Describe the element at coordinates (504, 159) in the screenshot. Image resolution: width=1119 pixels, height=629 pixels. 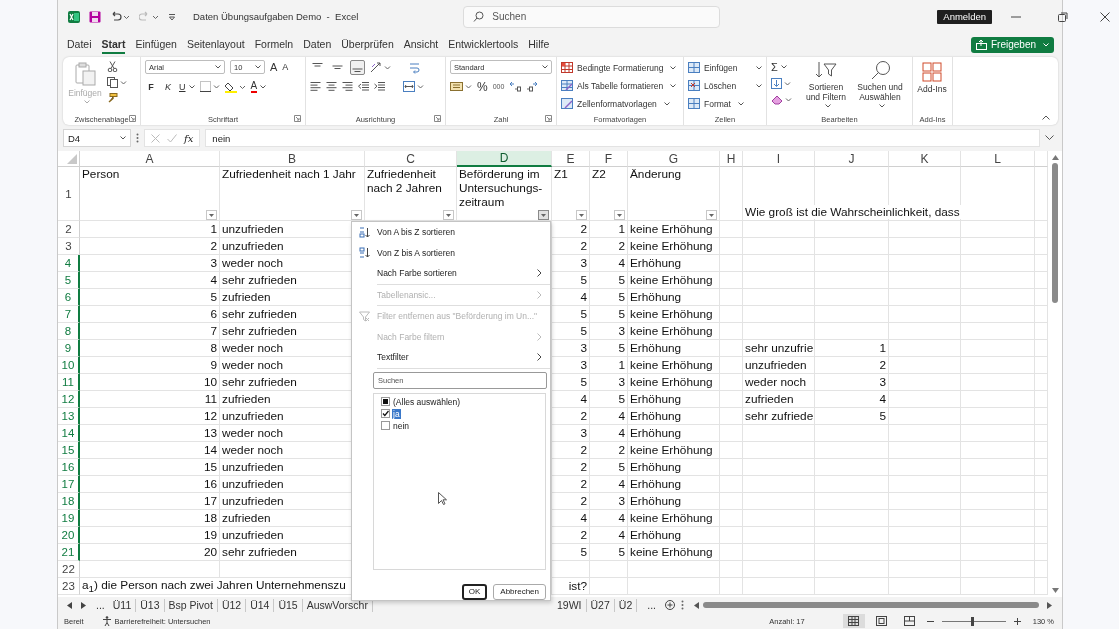
I see `column-header: D` at that location.